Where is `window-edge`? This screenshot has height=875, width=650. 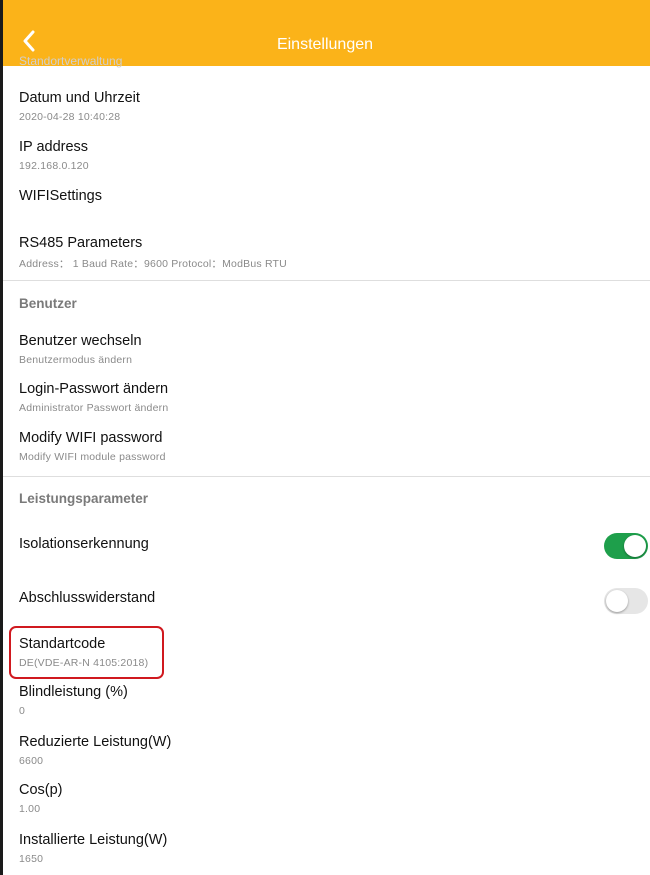 window-edge is located at coordinates (1, 437).